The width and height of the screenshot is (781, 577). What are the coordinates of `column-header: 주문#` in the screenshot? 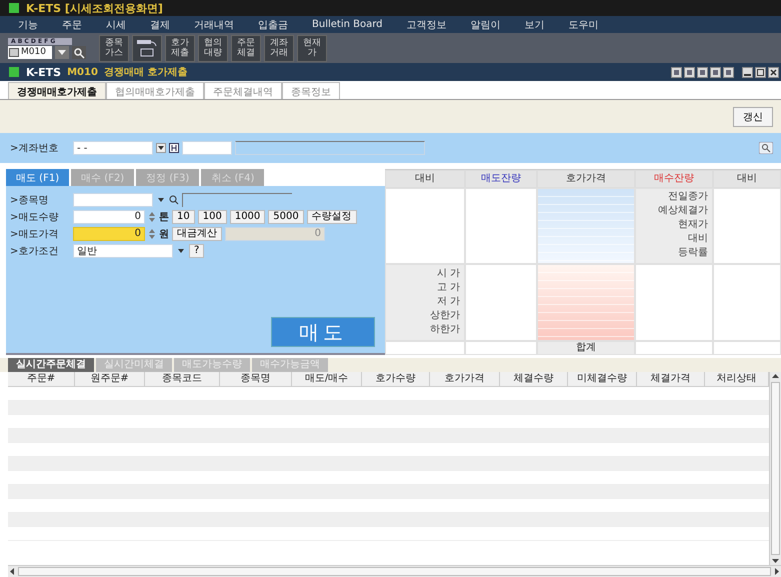 It's located at (41, 379).